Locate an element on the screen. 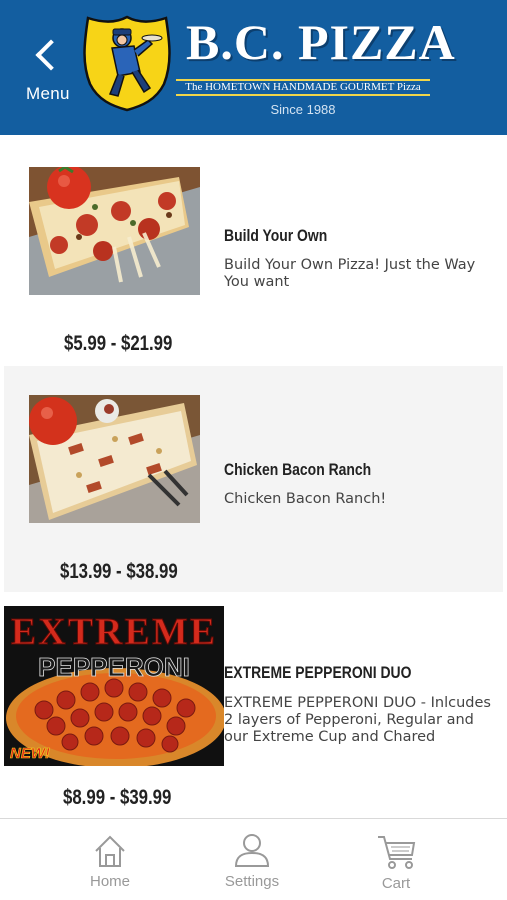 This screenshot has height=900, width=507. person-icon is located at coordinates (252, 850).